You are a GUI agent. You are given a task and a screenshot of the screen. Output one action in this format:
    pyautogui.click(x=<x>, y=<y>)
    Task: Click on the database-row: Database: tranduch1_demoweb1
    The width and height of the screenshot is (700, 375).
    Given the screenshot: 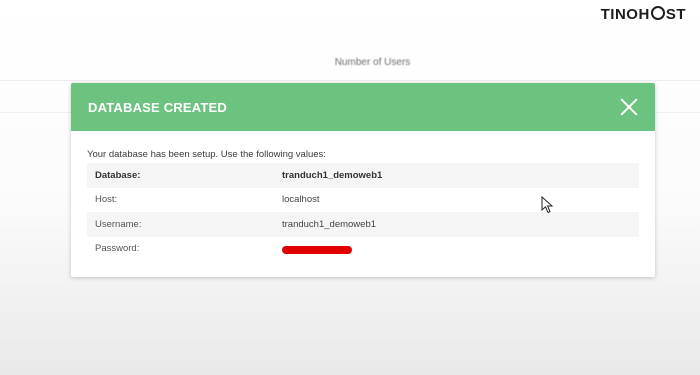 What is the action you would take?
    pyautogui.click(x=363, y=175)
    